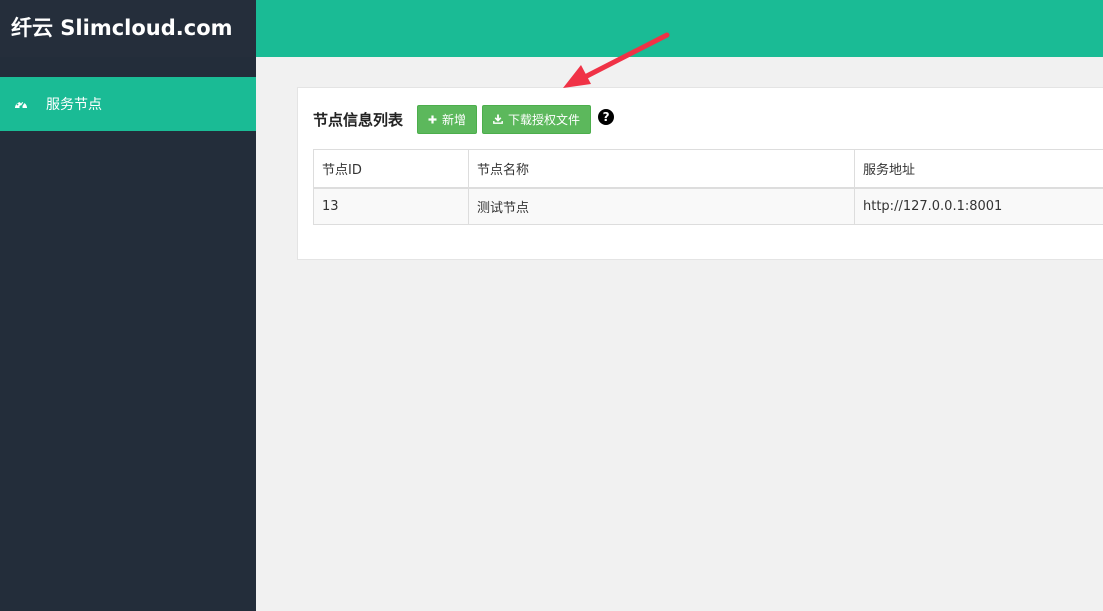 The width and height of the screenshot is (1103, 611). What do you see at coordinates (391, 206) in the screenshot?
I see `cell-node-id: 13` at bounding box center [391, 206].